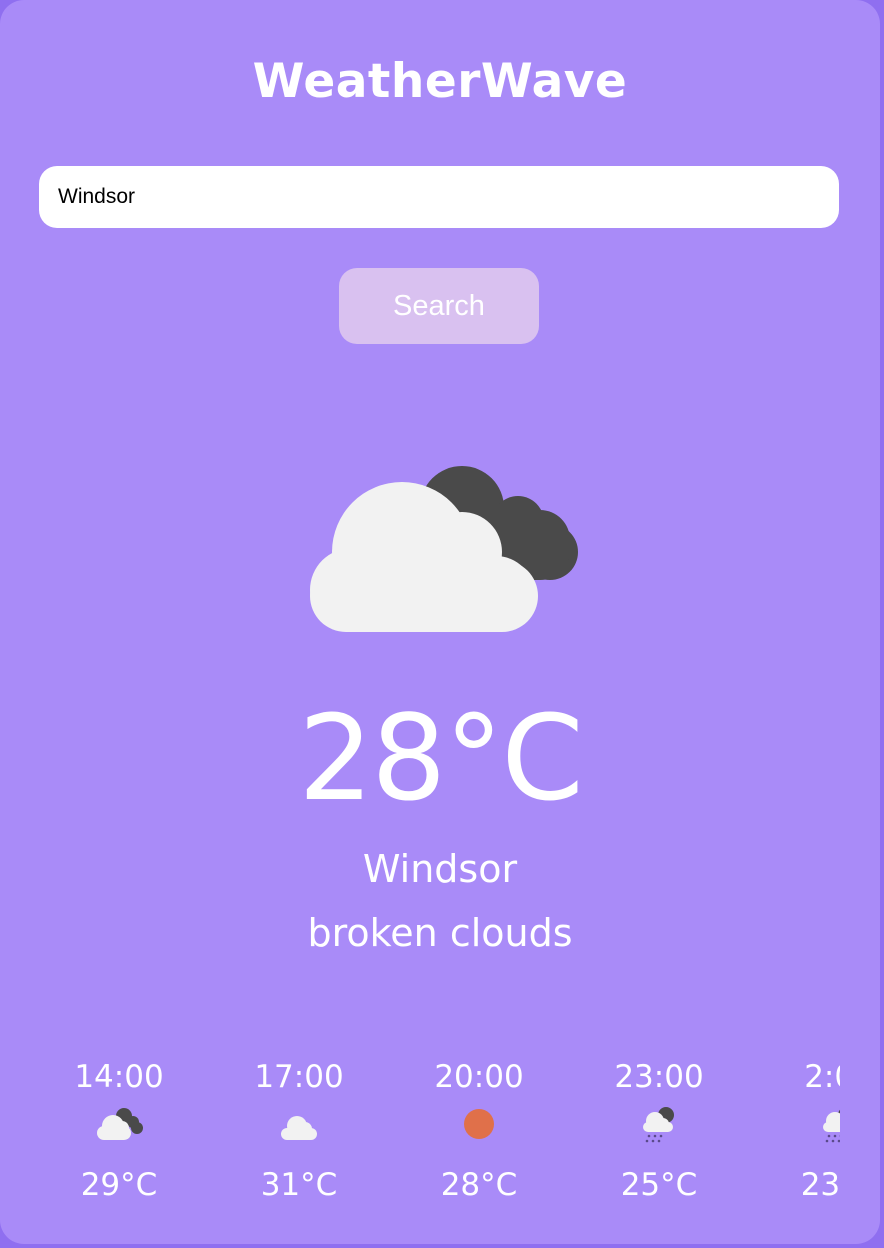 The image size is (884, 1248). I want to click on forecast-time: 2:00, so click(822, 1077).